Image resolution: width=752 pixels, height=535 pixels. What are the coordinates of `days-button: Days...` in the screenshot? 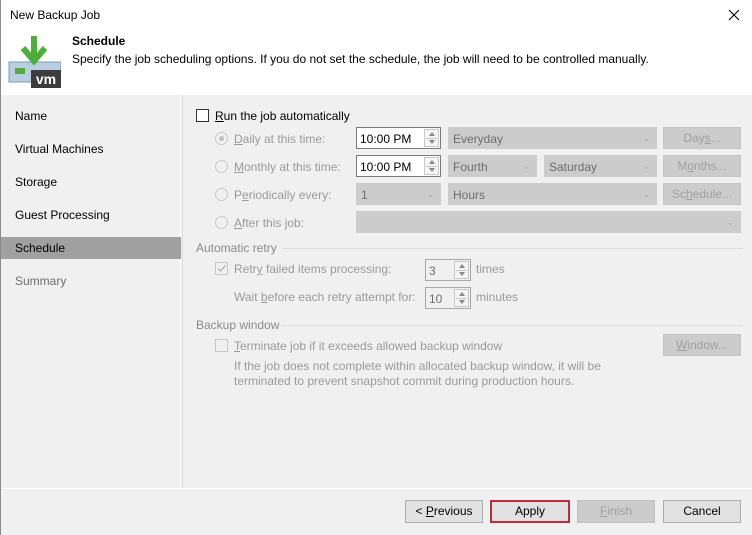 It's located at (702, 138).